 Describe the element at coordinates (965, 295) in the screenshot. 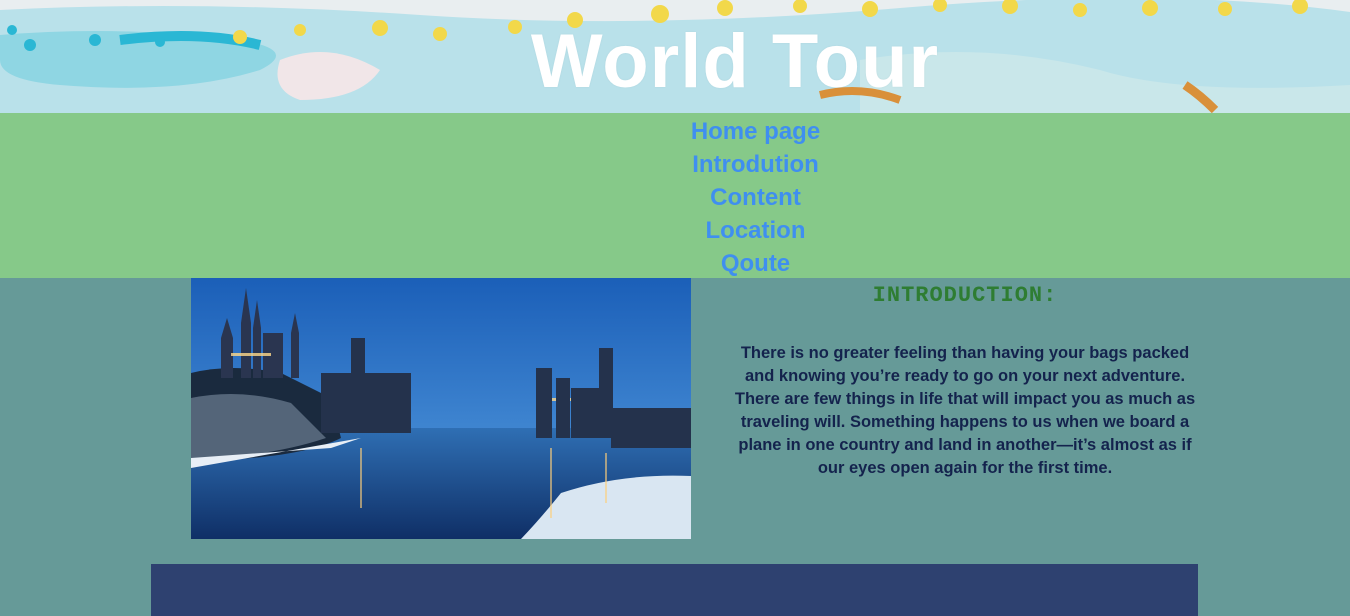

I see `introduction-heading: INTRODUCTION:` at that location.